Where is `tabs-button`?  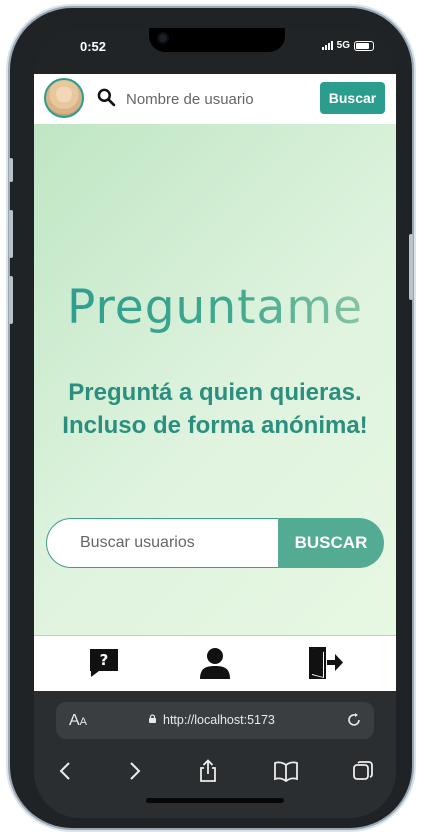 tabs-button is located at coordinates (363, 771).